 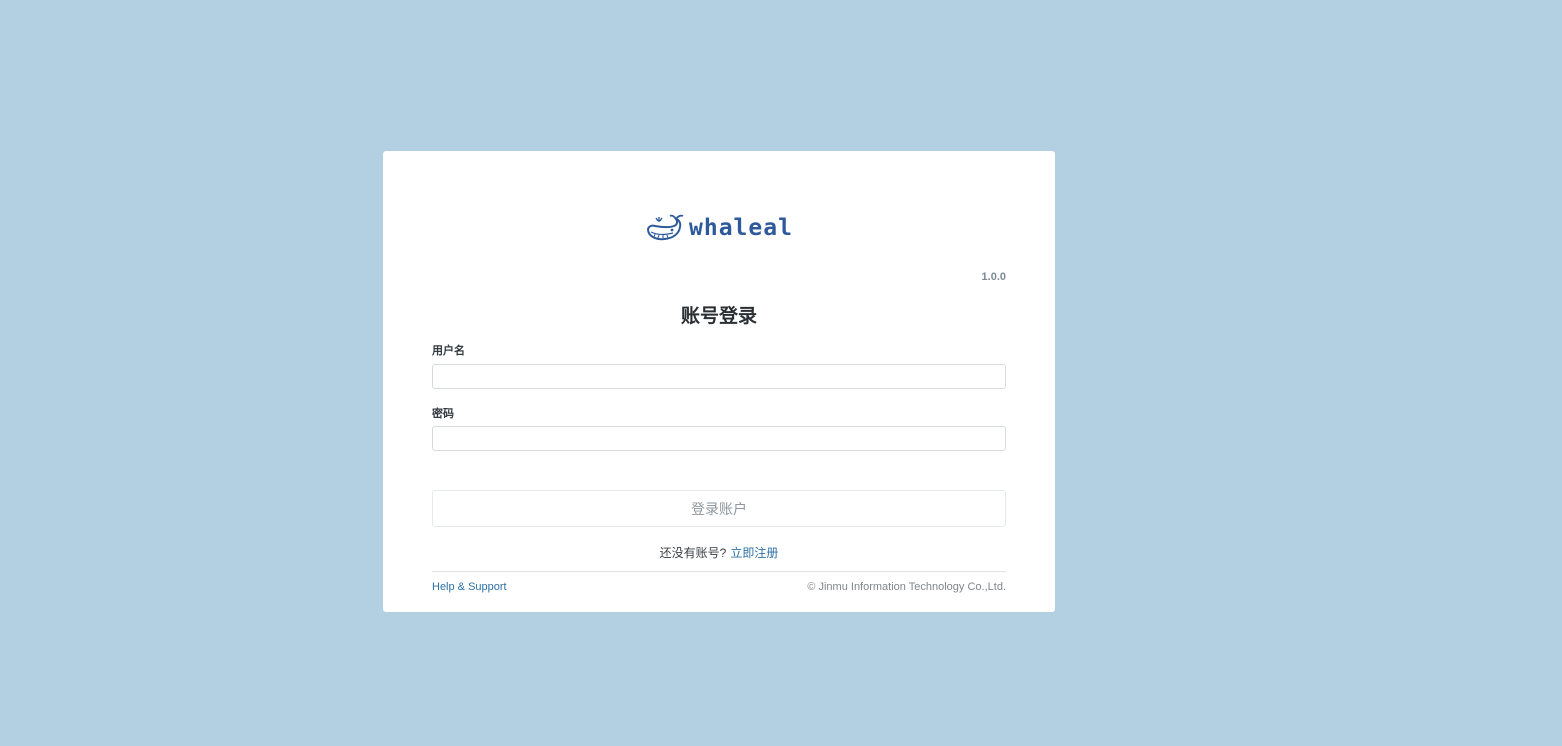 What do you see at coordinates (719, 508) in the screenshot?
I see `login-button: 登录账户` at bounding box center [719, 508].